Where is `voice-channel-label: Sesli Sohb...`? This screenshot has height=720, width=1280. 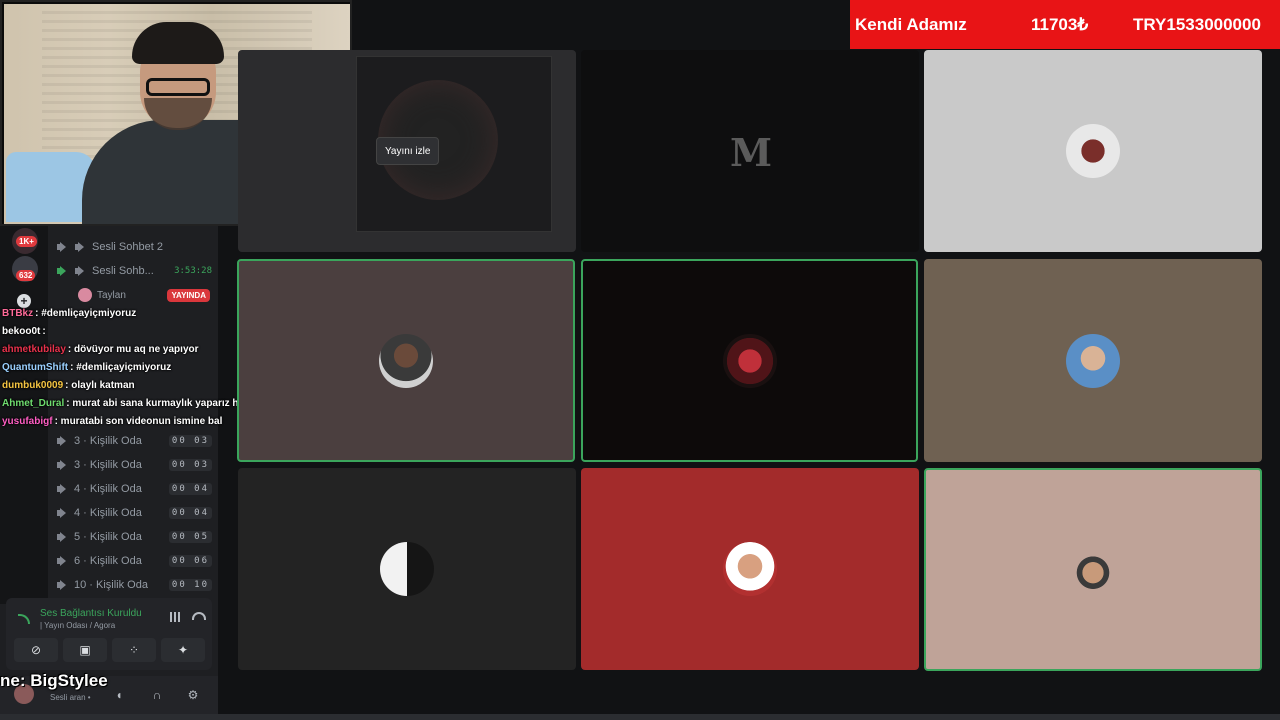 voice-channel-label: Sesli Sohb... is located at coordinates (123, 271).